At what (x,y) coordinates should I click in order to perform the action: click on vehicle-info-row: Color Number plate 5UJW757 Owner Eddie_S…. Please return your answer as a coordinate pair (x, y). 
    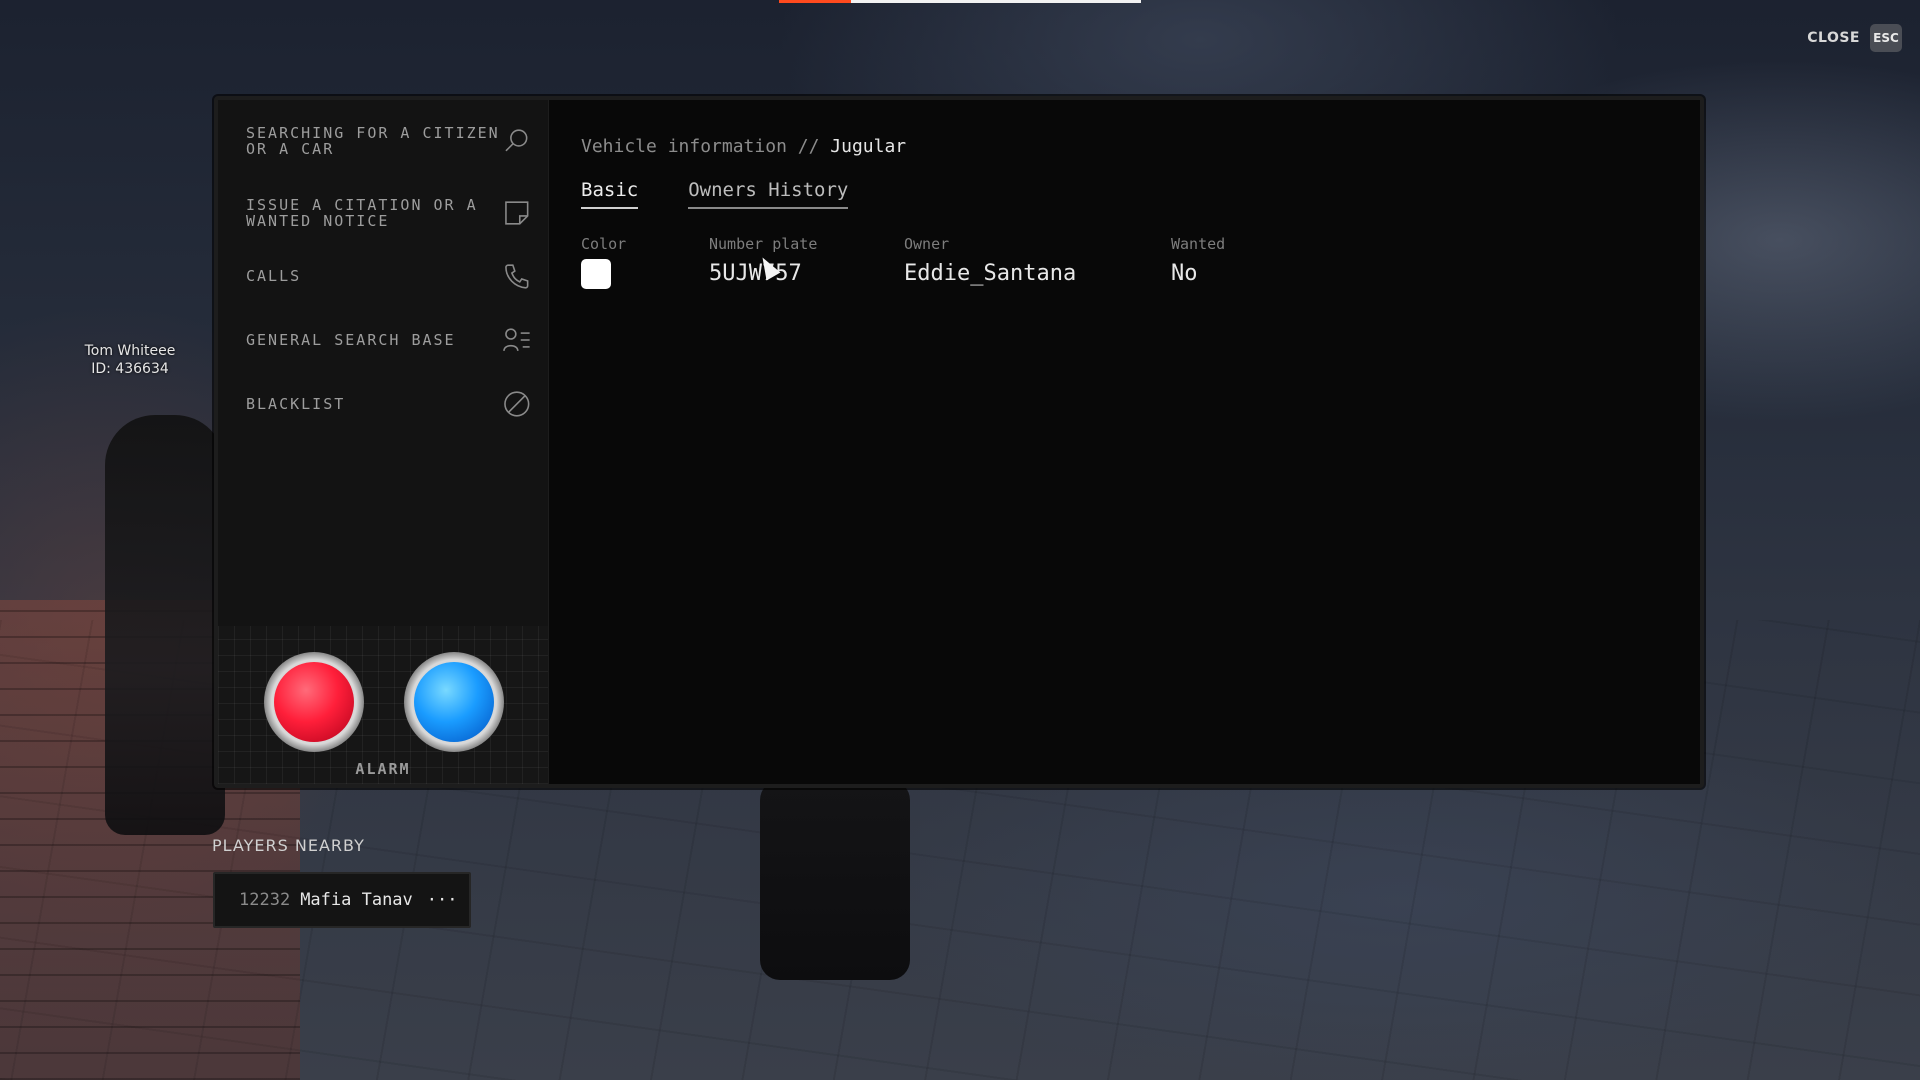
    Looking at the image, I should click on (1124, 262).